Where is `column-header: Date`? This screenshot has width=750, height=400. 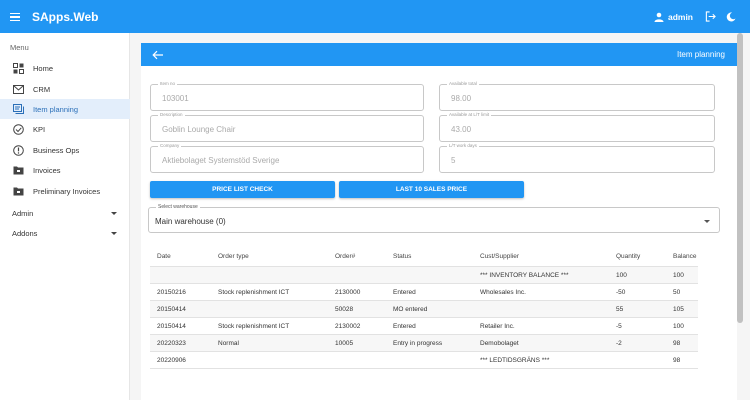
column-header: Date is located at coordinates (164, 256).